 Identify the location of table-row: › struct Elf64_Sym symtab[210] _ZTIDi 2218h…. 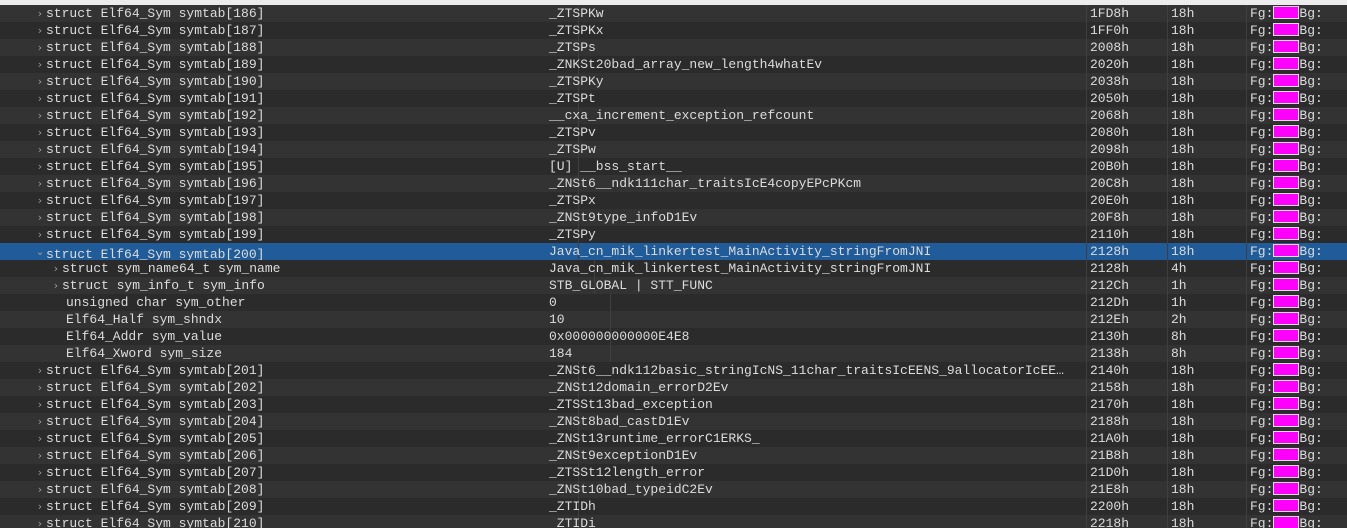
(673, 521).